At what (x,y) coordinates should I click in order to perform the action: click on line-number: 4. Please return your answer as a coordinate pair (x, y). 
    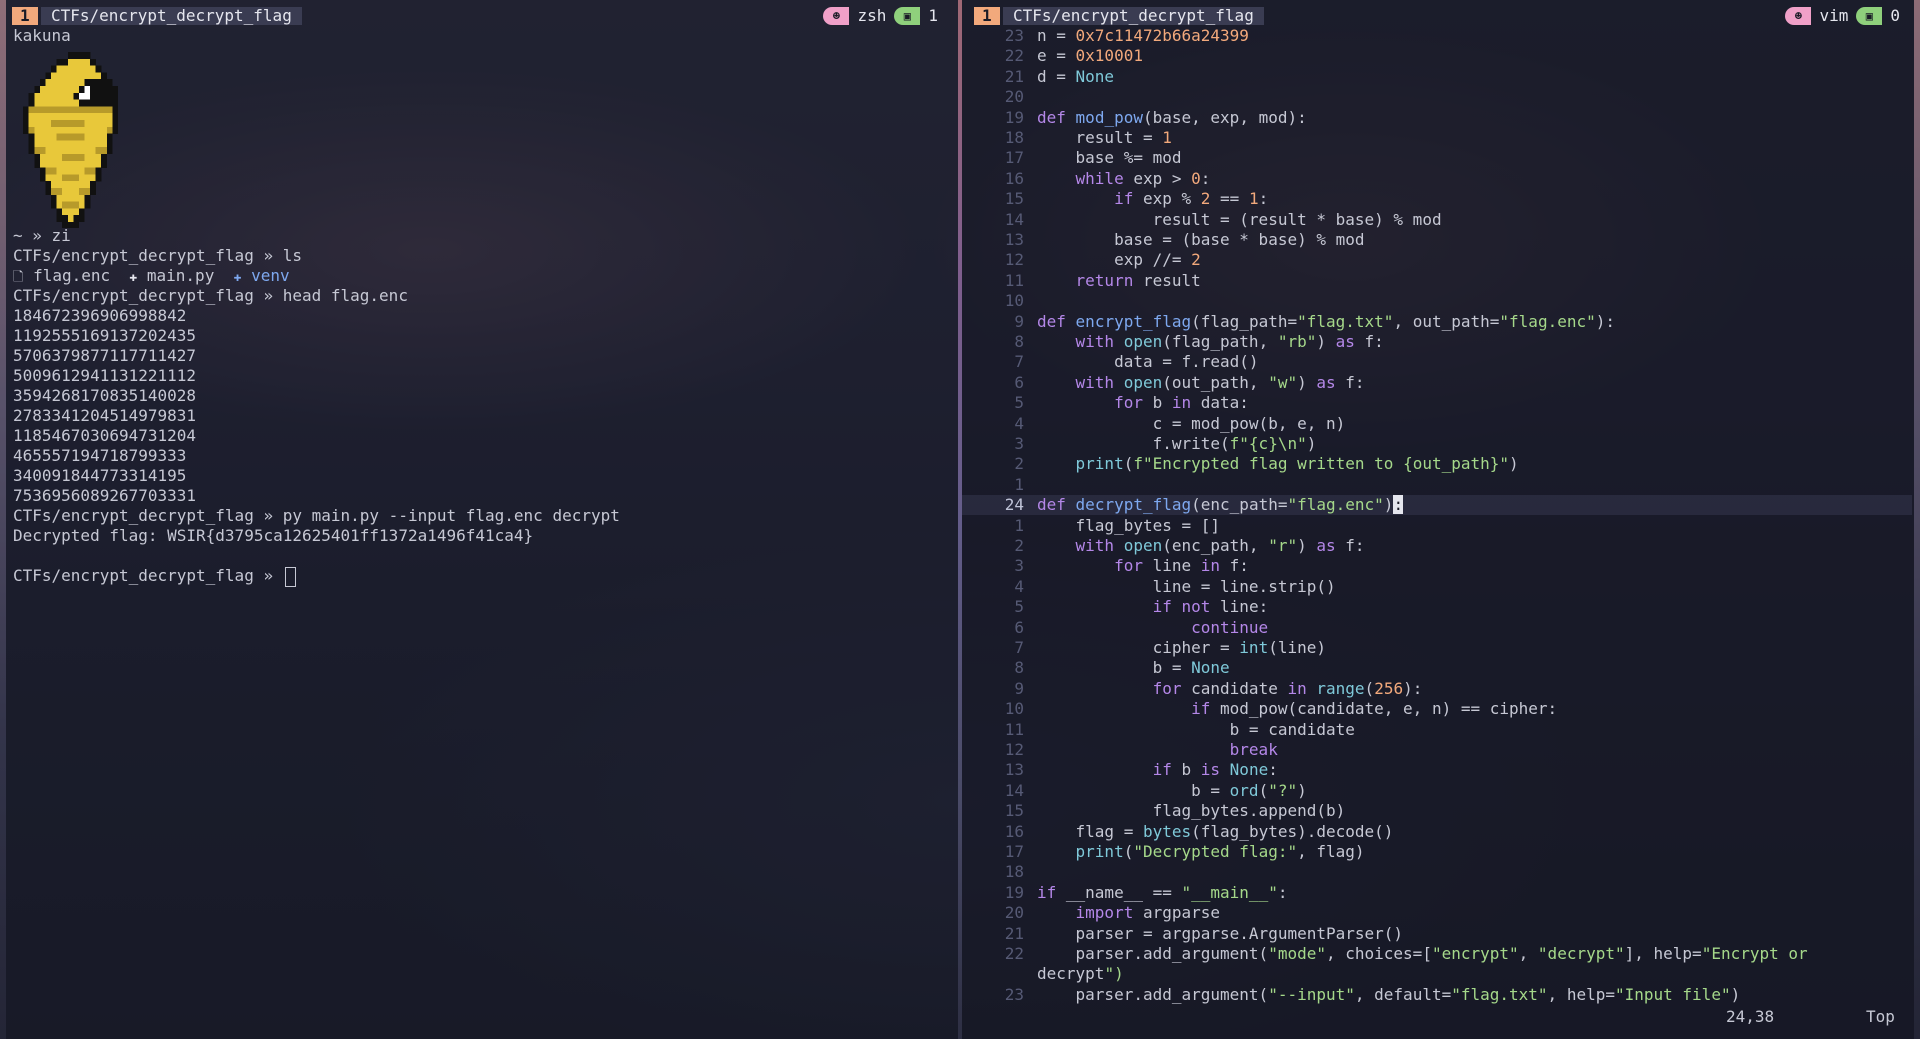
    Looking at the image, I should click on (1019, 423).